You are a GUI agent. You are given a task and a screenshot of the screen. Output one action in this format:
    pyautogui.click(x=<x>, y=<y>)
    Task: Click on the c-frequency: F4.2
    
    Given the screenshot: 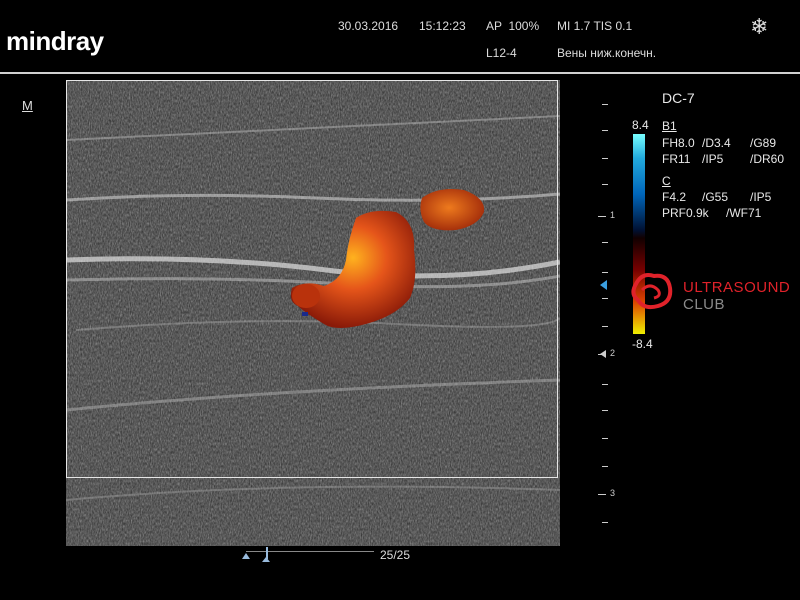 What is the action you would take?
    pyautogui.click(x=674, y=197)
    